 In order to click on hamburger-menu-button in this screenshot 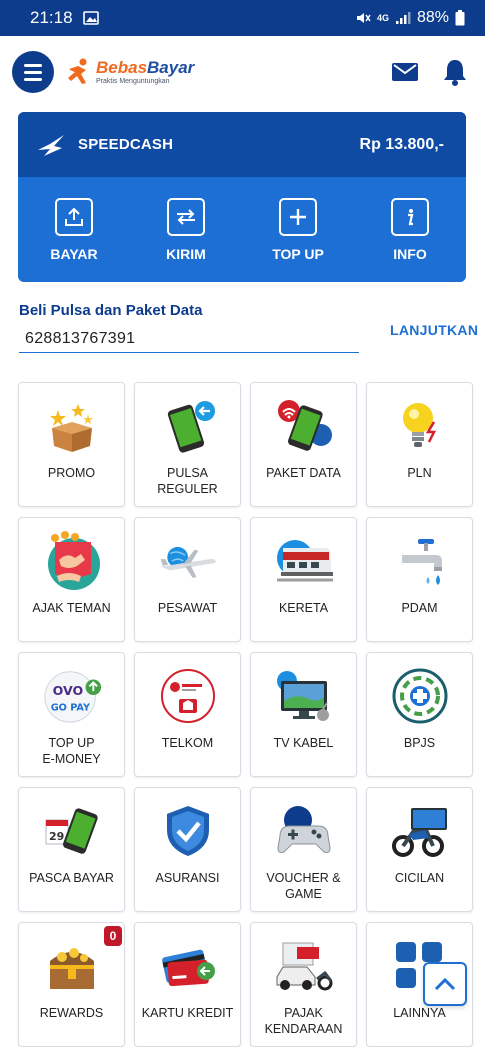, I will do `click(33, 72)`.